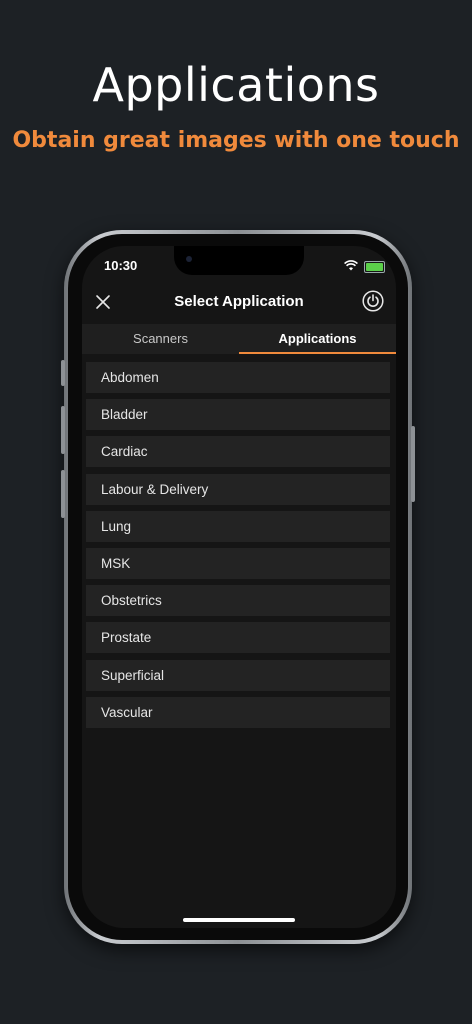 This screenshot has height=1024, width=472. What do you see at coordinates (238, 452) in the screenshot?
I see `list-item-cardiac: Cardiac` at bounding box center [238, 452].